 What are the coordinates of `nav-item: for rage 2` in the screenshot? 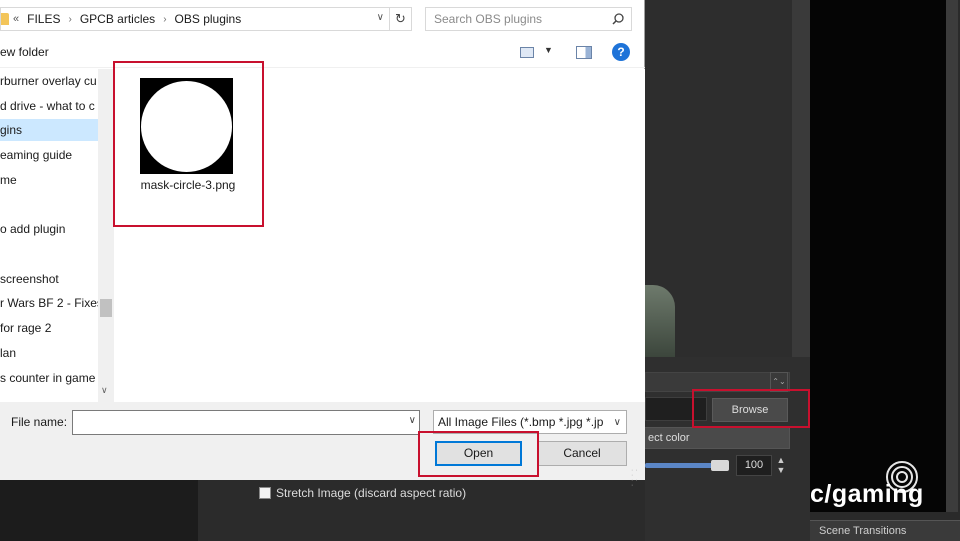 It's located at (49, 328).